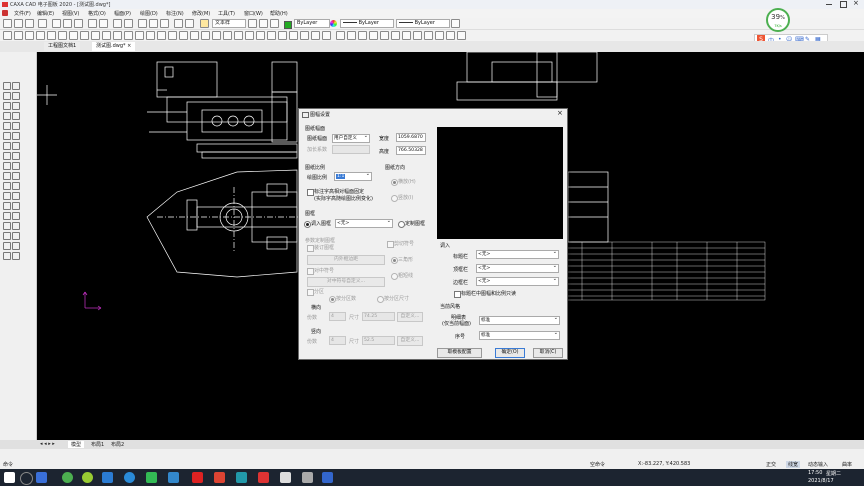 The image size is (864, 486). What do you see at coordinates (16, 216) in the screenshot?
I see `tool-symbol-icon` at bounding box center [16, 216].